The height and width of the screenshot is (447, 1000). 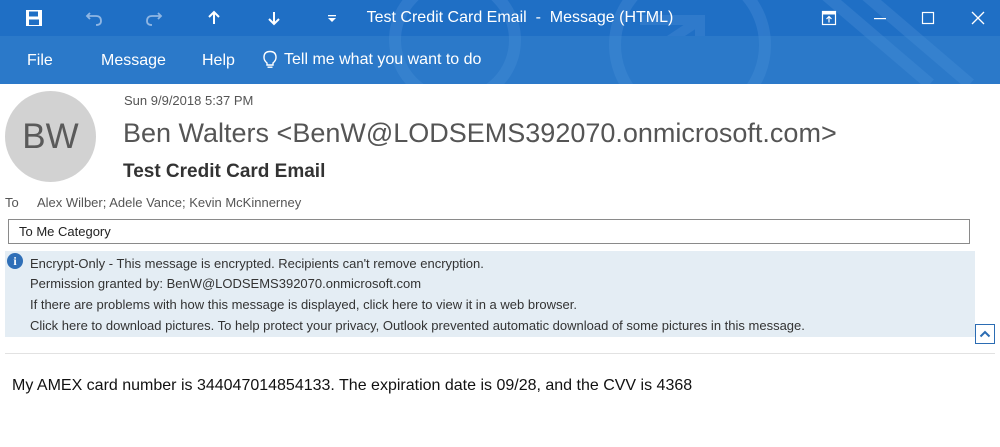 I want to click on previous-item-button, so click(x=214, y=18).